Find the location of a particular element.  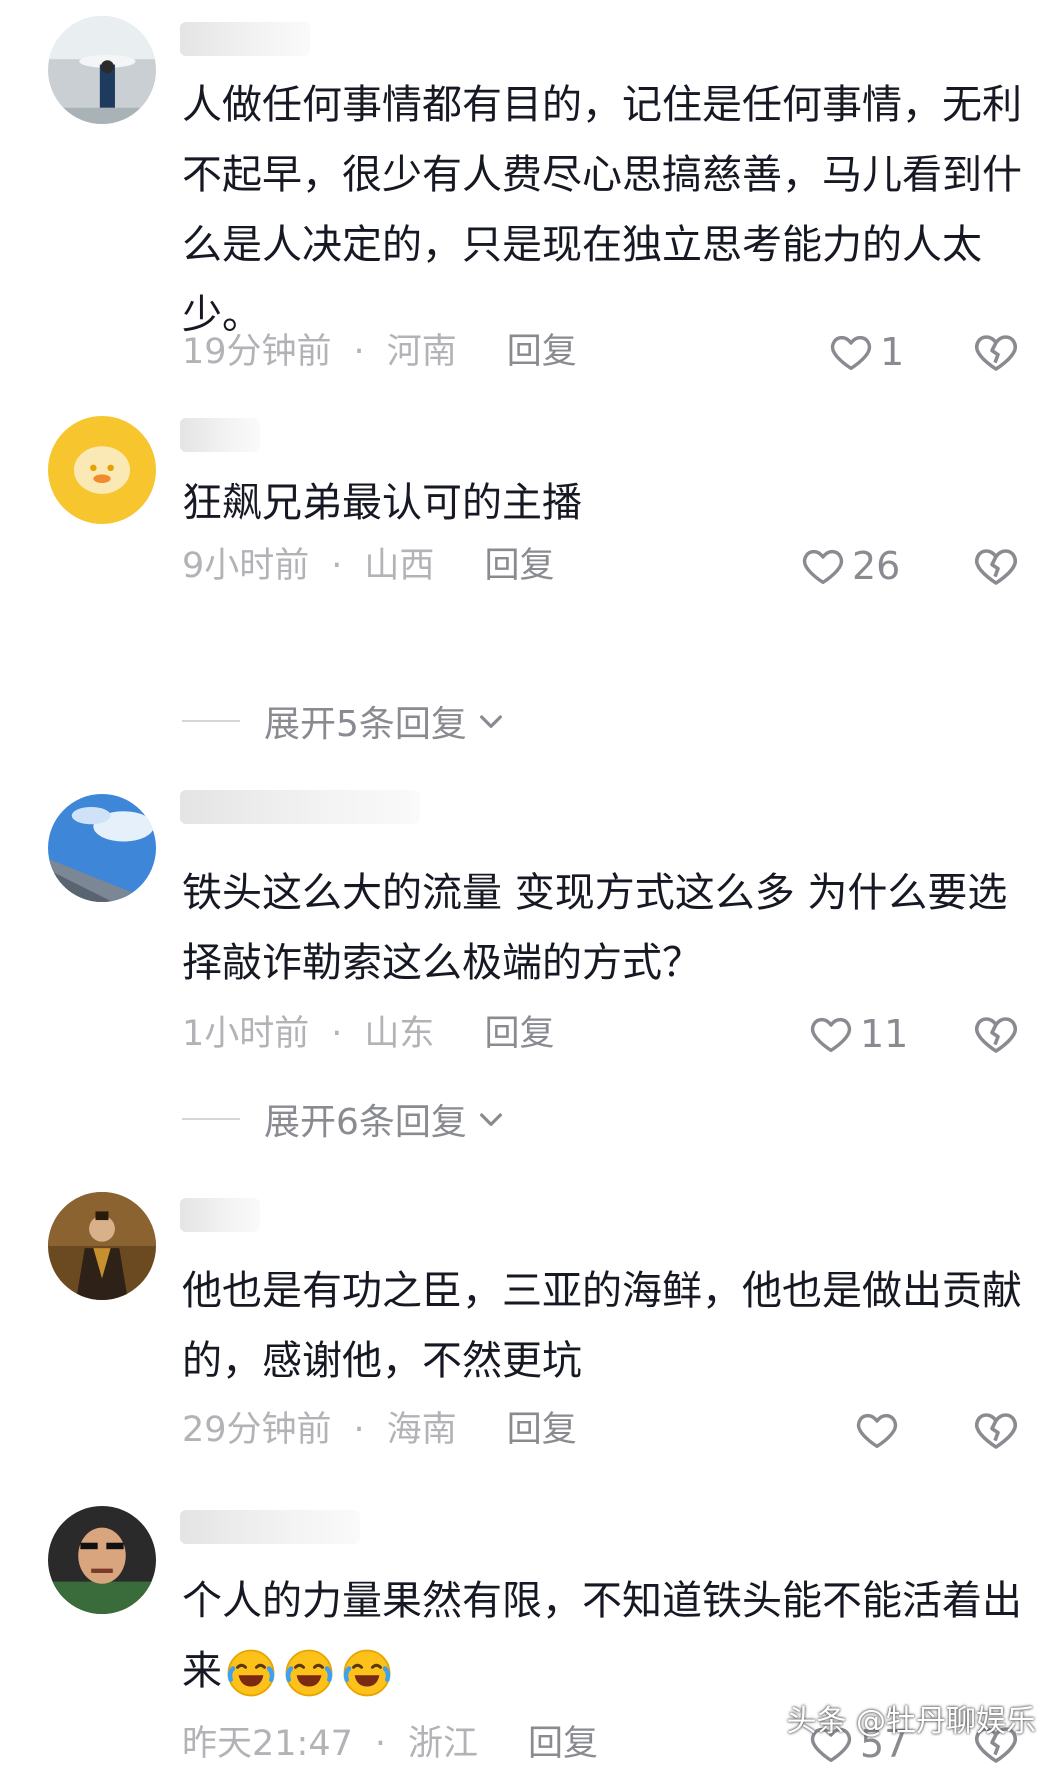

emoji-group is located at coordinates (311, 1673).